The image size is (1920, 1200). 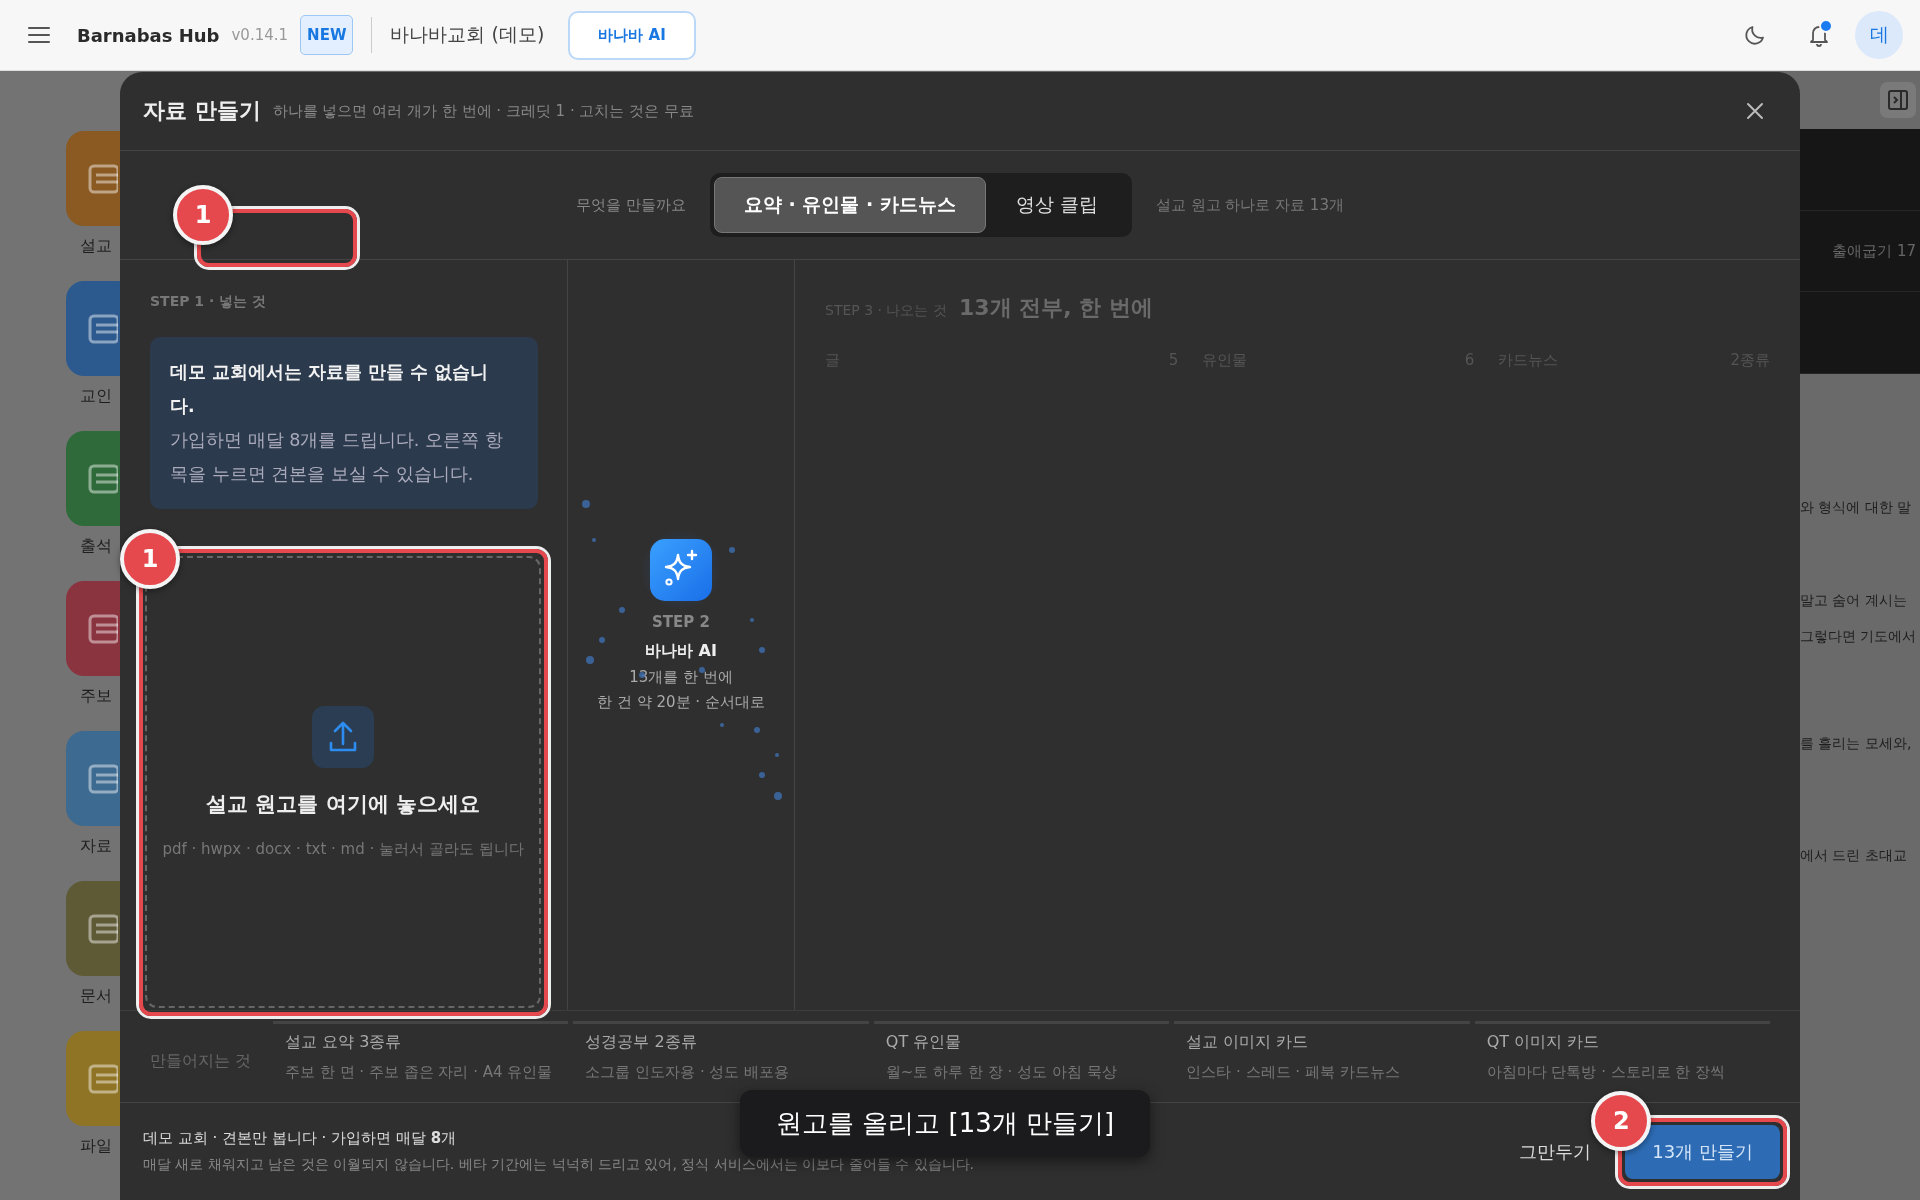 I want to click on step-detail: 13개를 한 번에, so click(x=681, y=677).